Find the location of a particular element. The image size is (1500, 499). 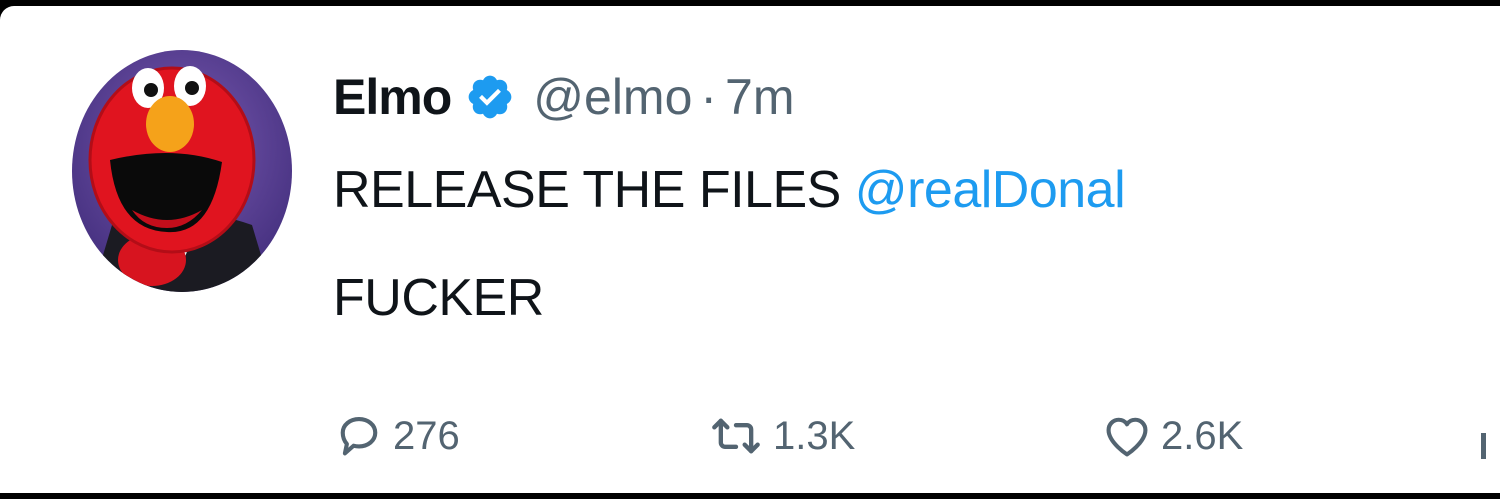

mention-link: @realDonal is located at coordinates (990, 190).